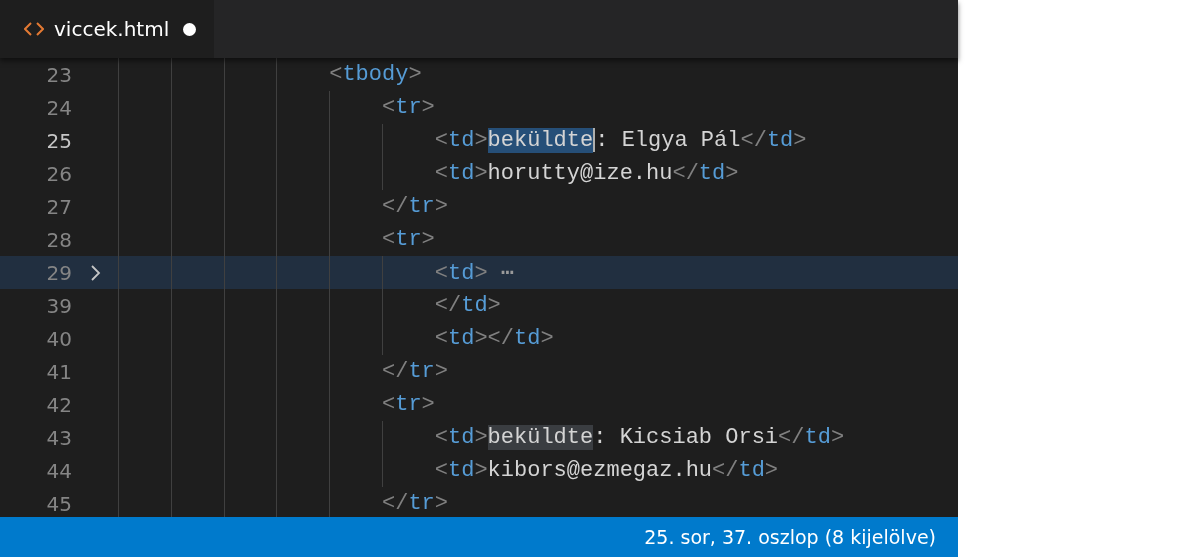  Describe the element at coordinates (375, 74) in the screenshot. I see `code-line: <tbody>` at that location.